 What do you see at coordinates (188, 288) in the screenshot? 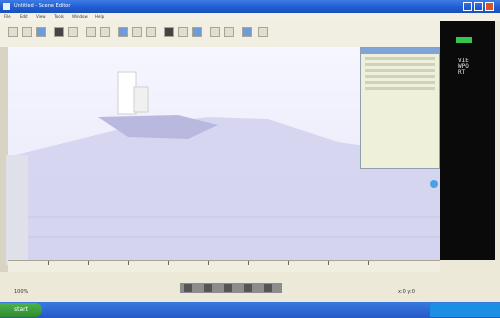
I see `rewind-button` at bounding box center [188, 288].